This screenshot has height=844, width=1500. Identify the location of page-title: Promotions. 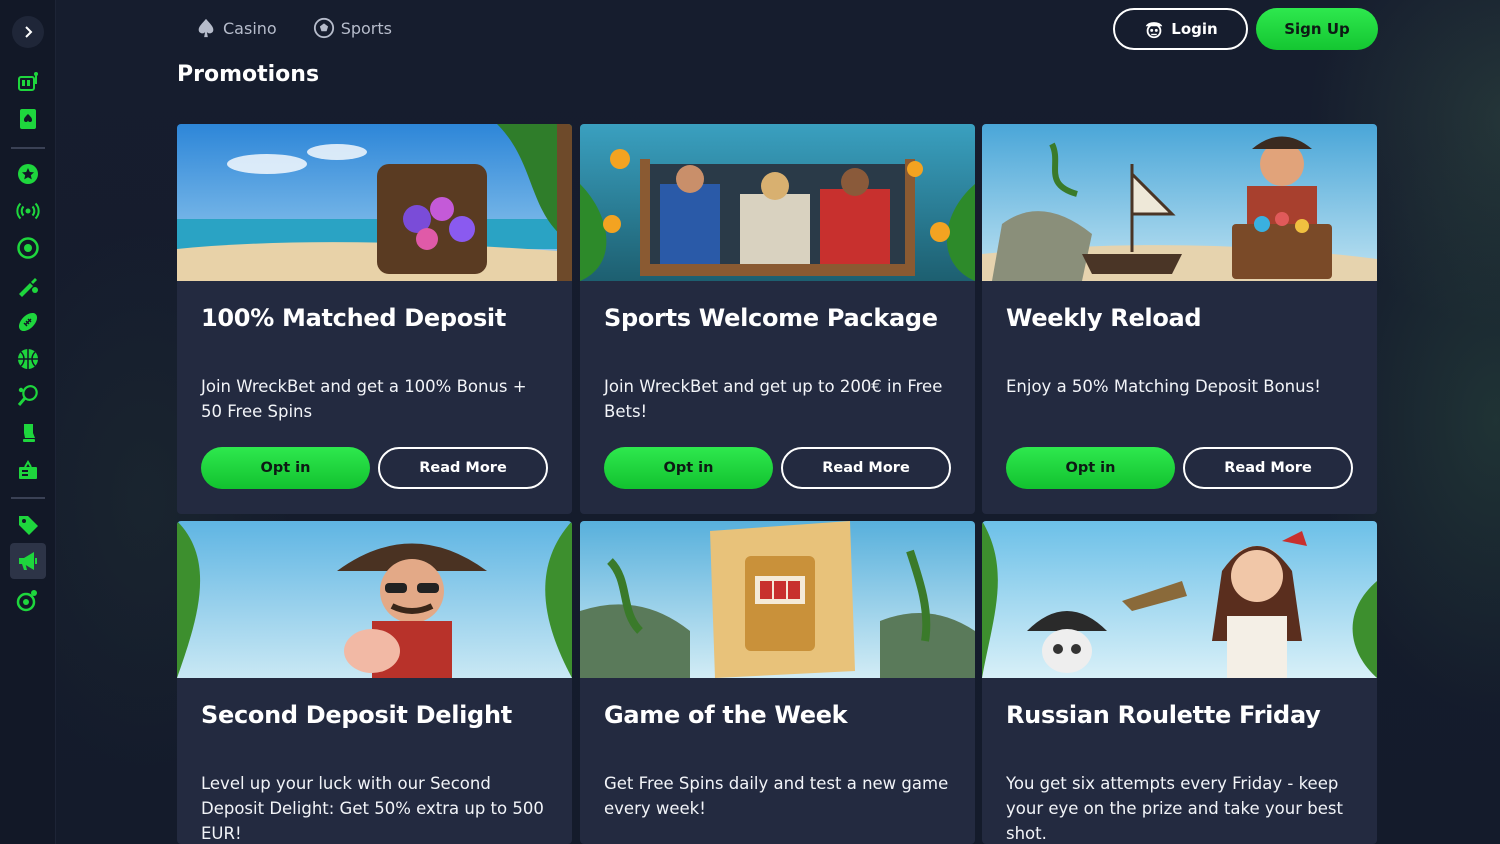
(248, 74).